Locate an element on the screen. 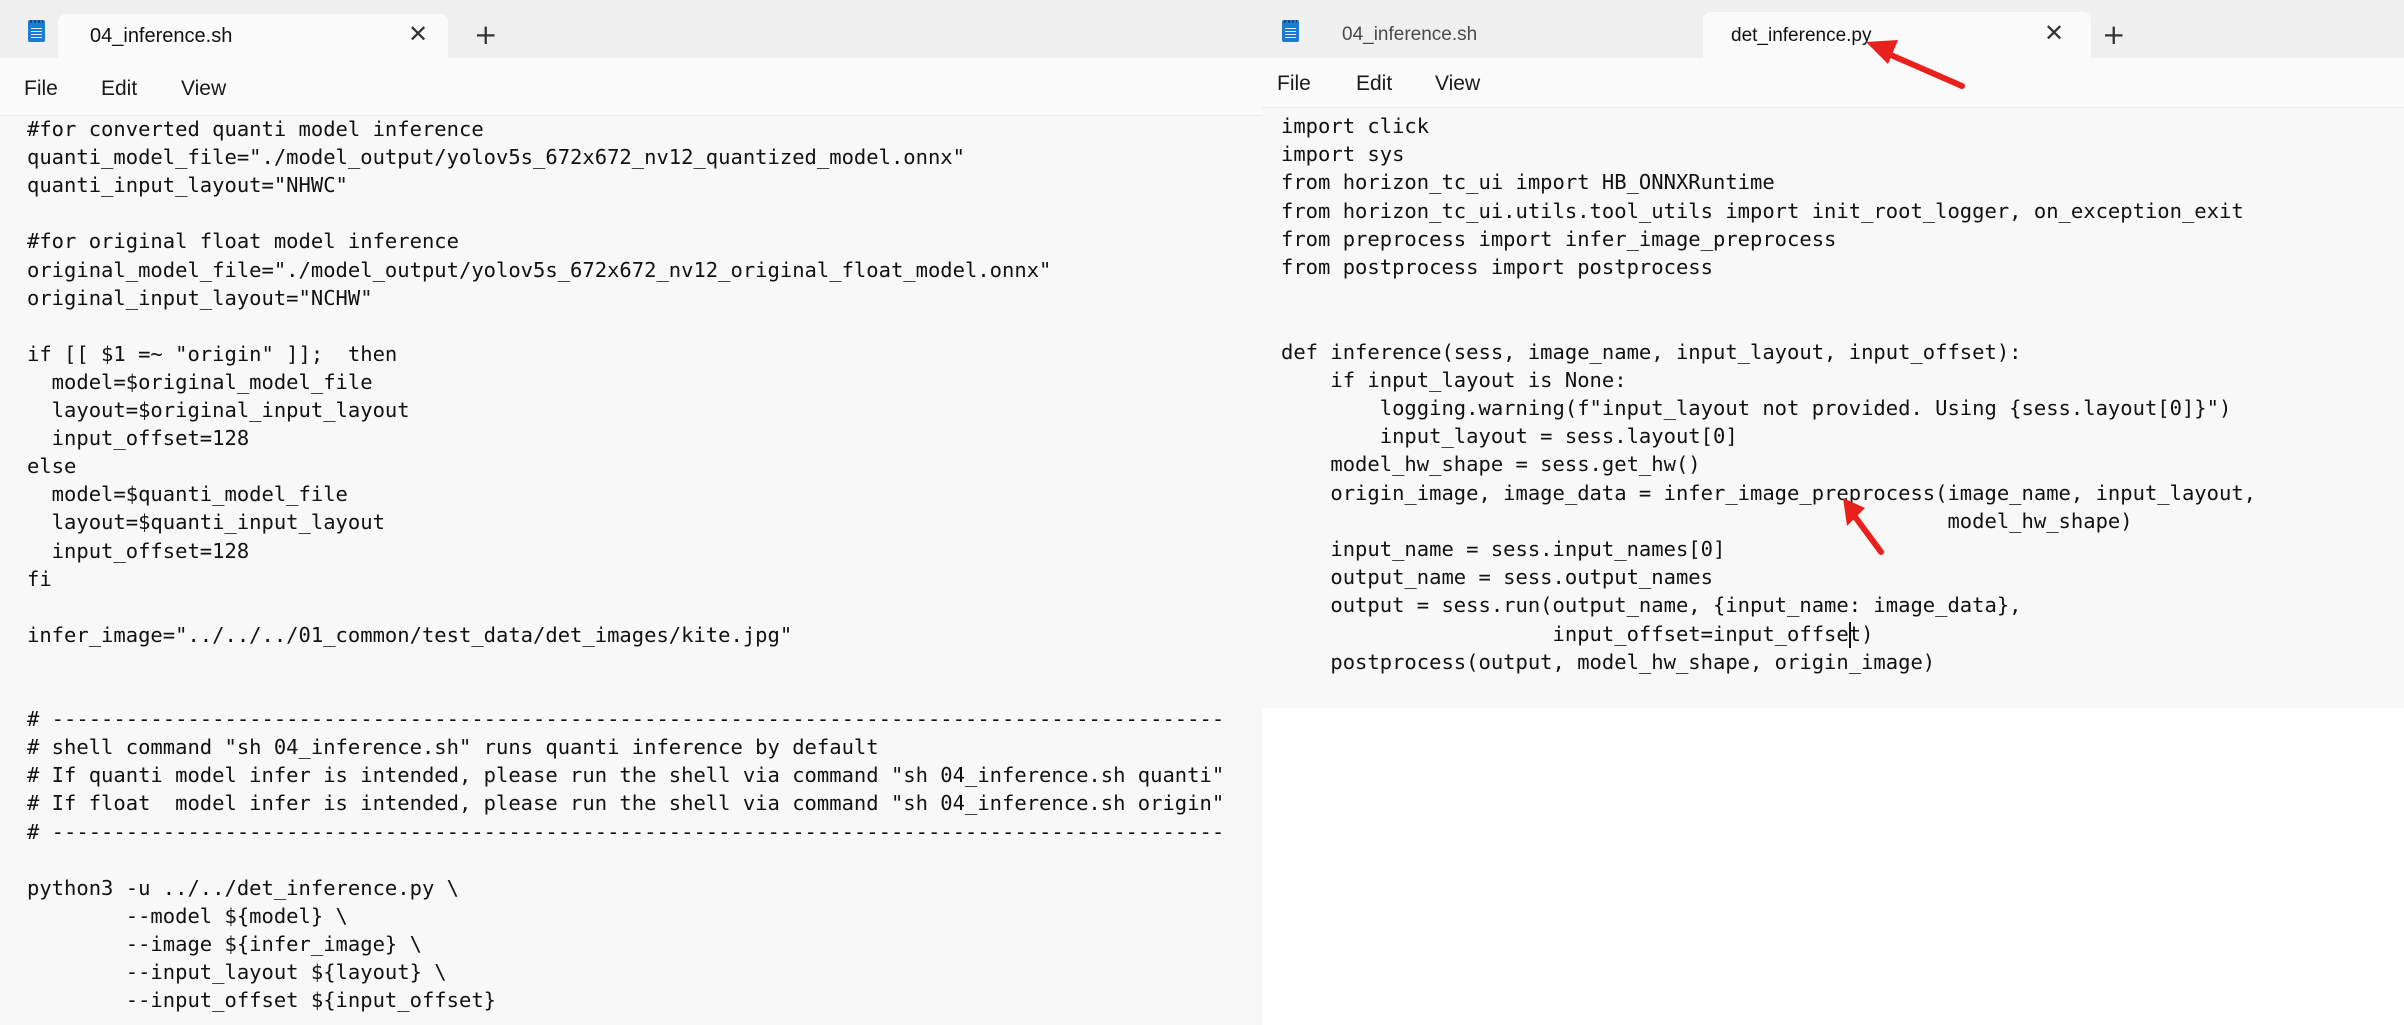 The image size is (2404, 1025). code-line: python3 -u ../../det_inference.py \ is located at coordinates (243, 887).